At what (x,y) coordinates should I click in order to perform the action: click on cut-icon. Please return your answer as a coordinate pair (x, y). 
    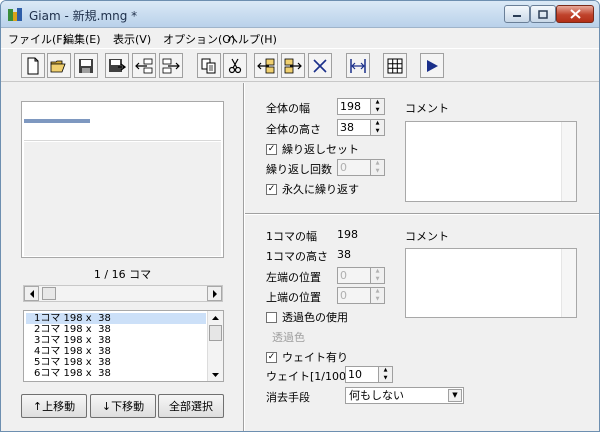
    Looking at the image, I should click on (235, 65).